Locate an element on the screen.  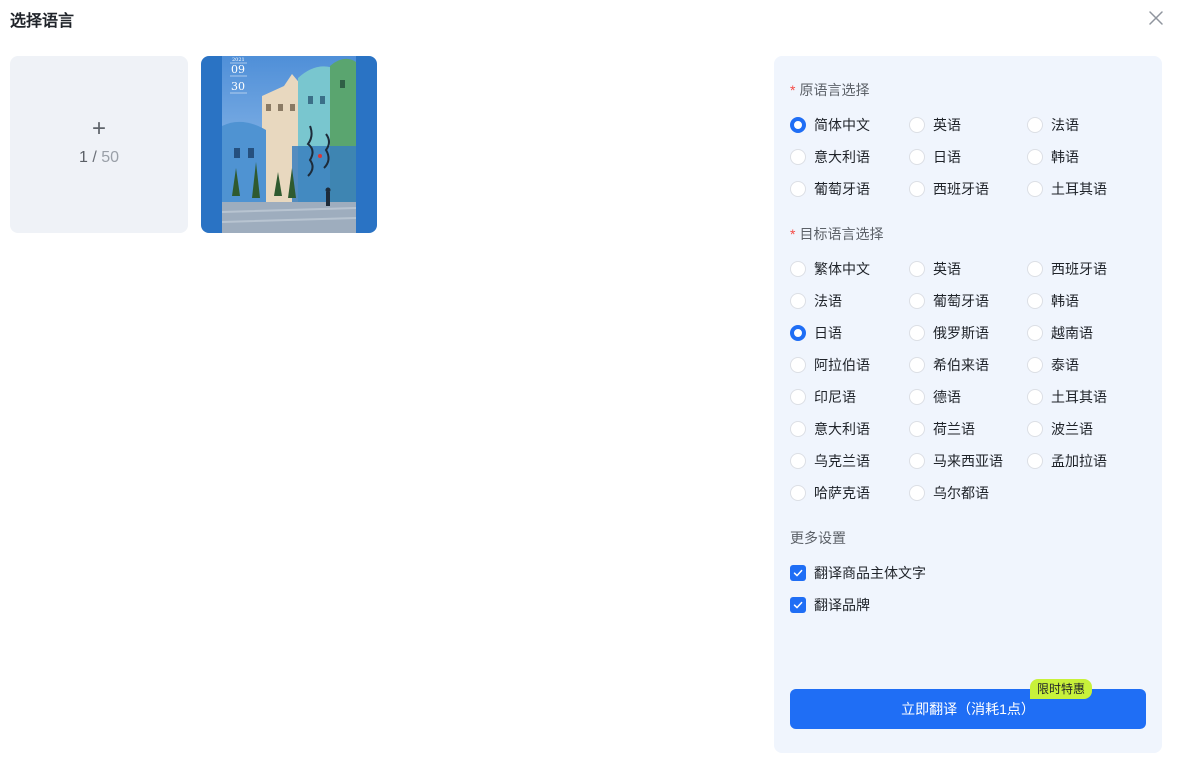
radio-label: 繁体中文 is located at coordinates (842, 269).